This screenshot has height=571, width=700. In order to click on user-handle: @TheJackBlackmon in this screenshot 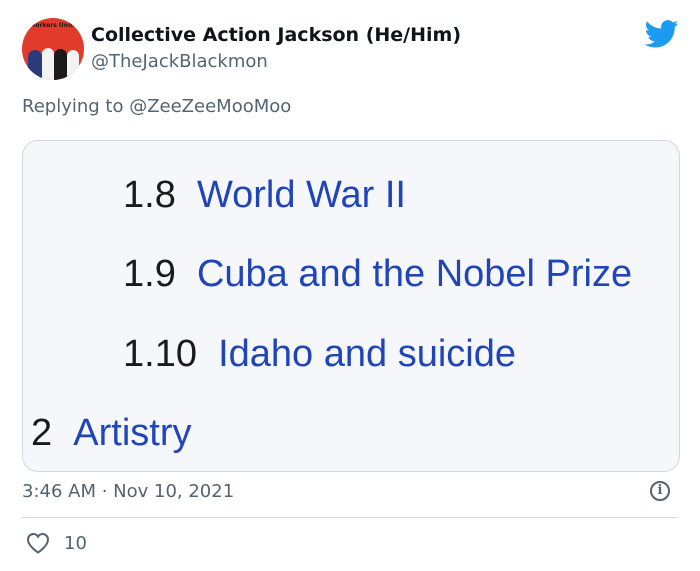, I will do `click(179, 61)`.